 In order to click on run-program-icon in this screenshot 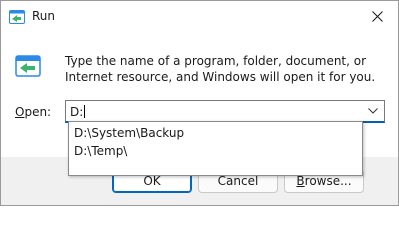, I will do `click(28, 66)`.